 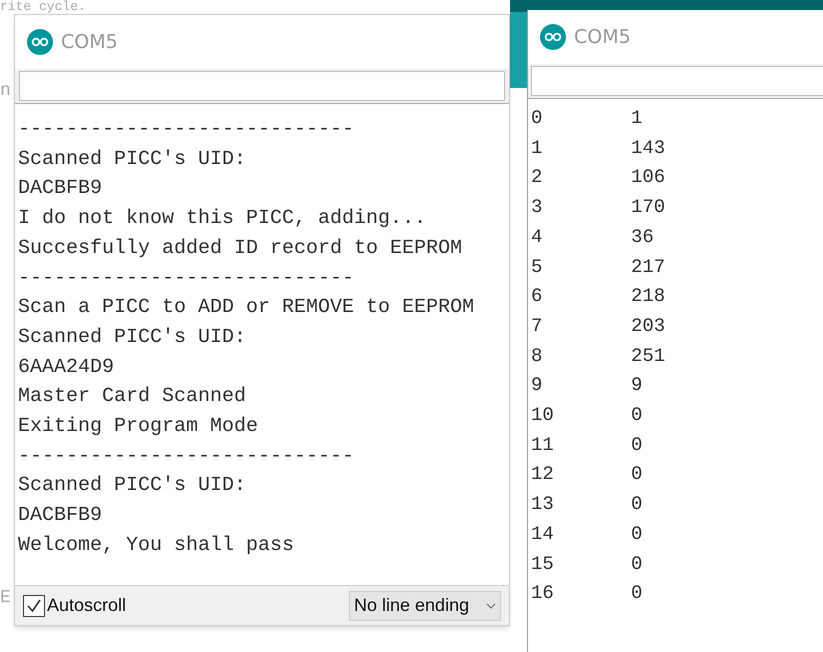 What do you see at coordinates (66, 367) in the screenshot?
I see `output-line: 6AAA24D9` at bounding box center [66, 367].